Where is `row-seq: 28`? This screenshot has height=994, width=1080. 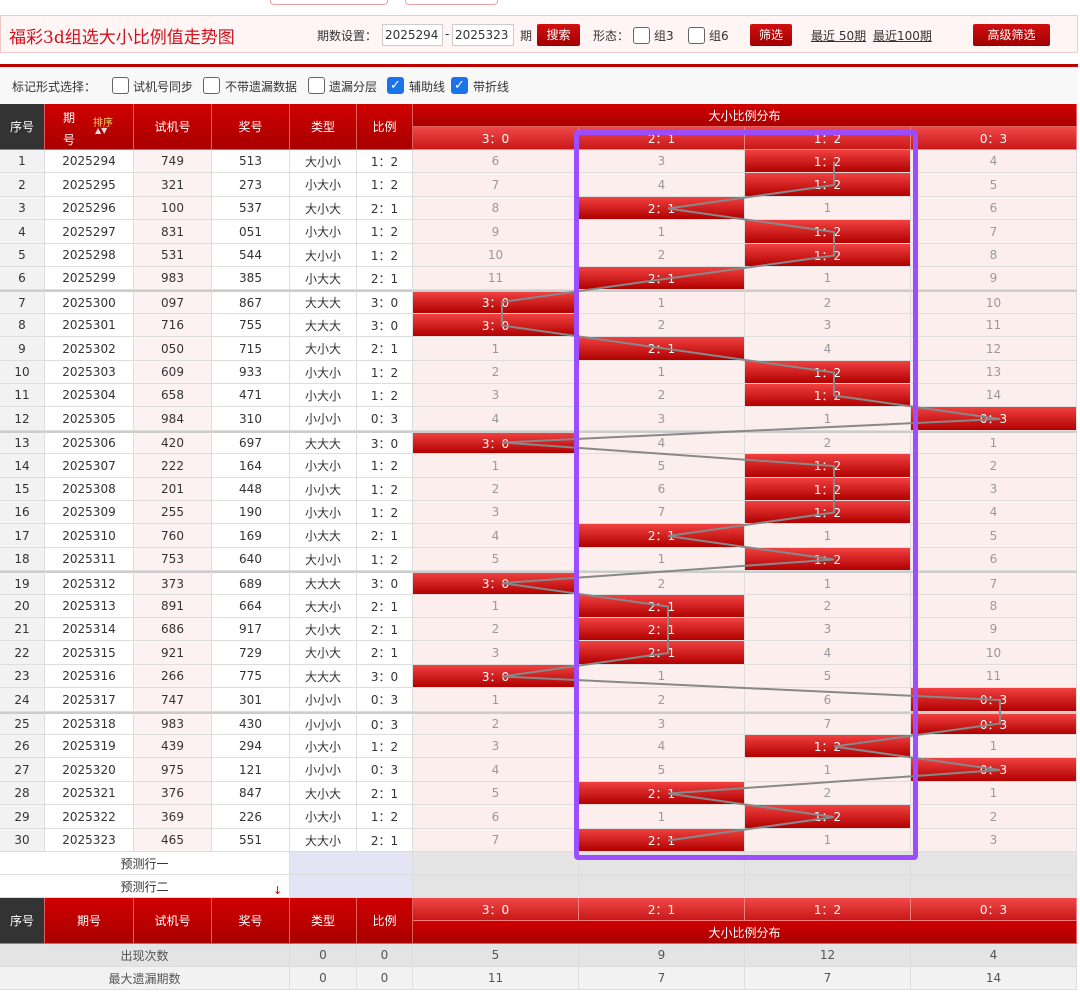 row-seq: 28 is located at coordinates (22, 793).